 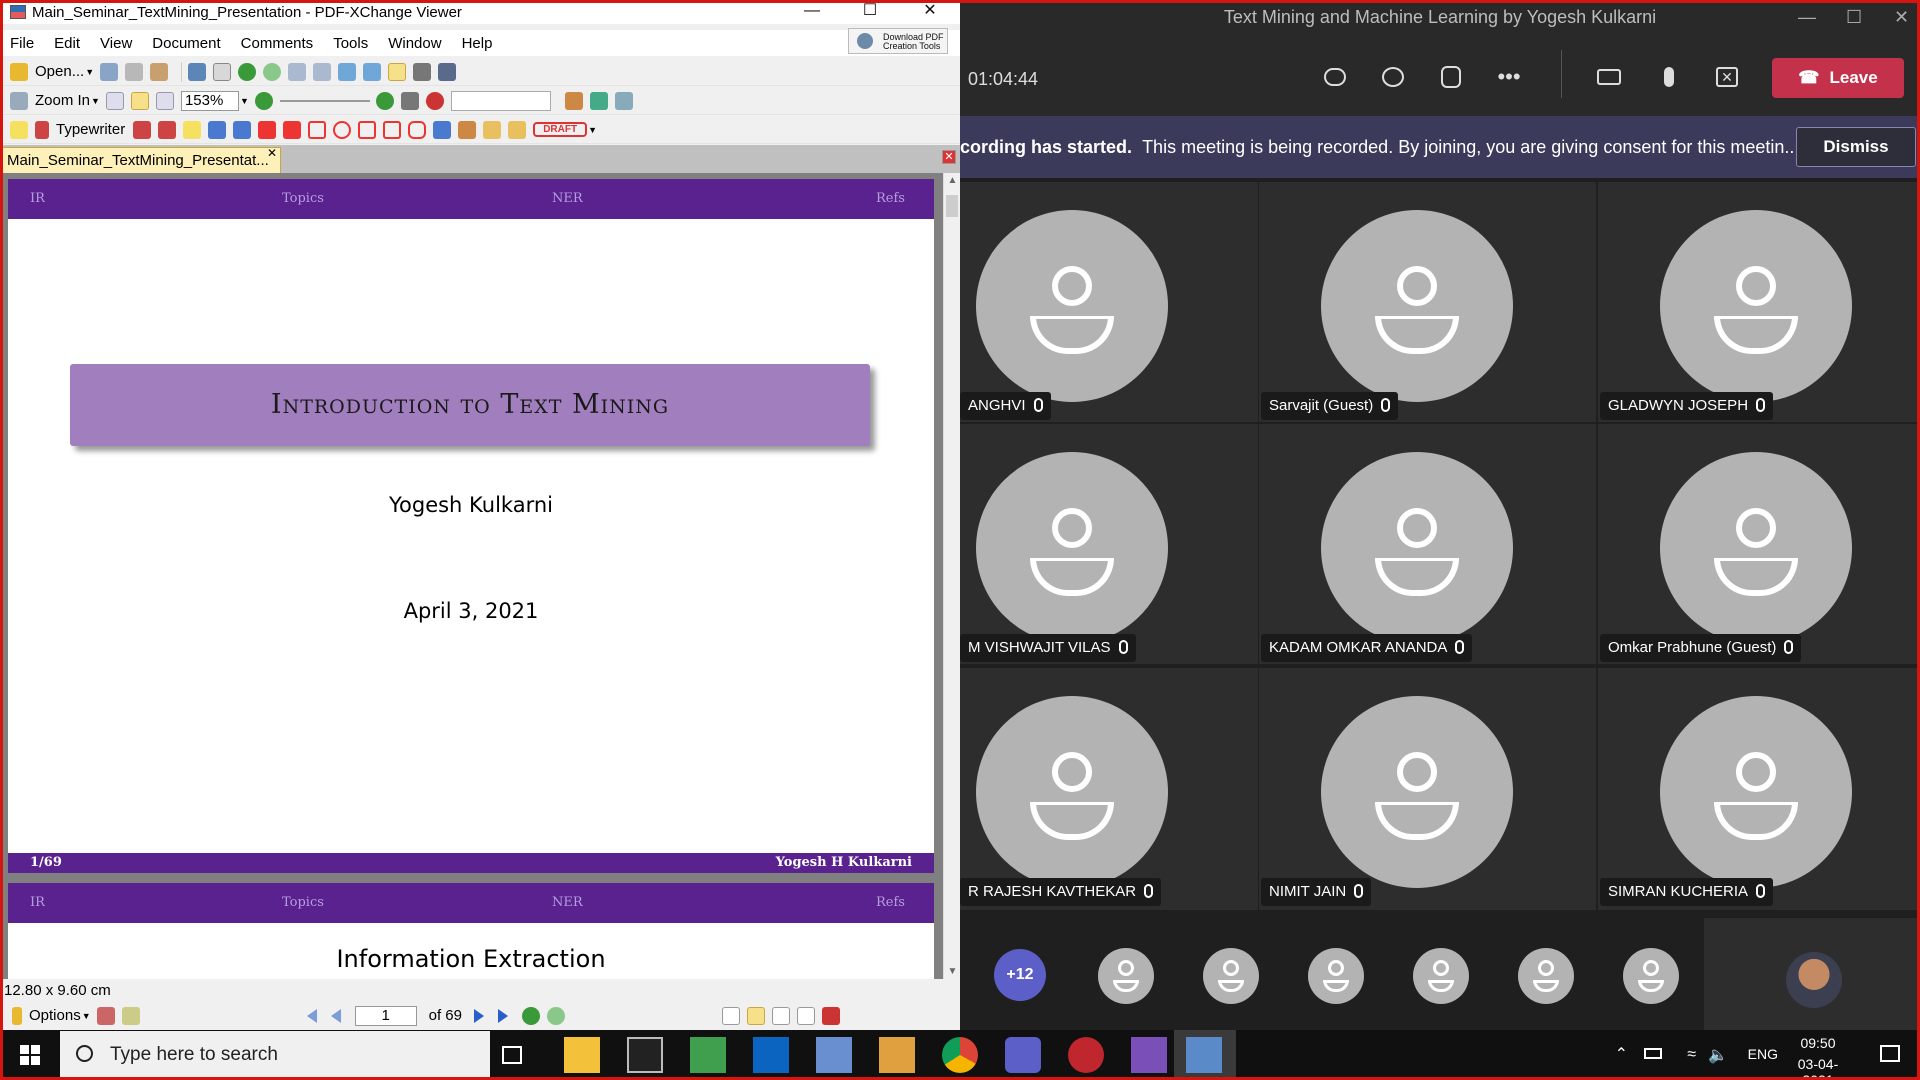 What do you see at coordinates (1427, 544) in the screenshot?
I see `participant-tile: KADAM OMKAR ANANDA` at bounding box center [1427, 544].